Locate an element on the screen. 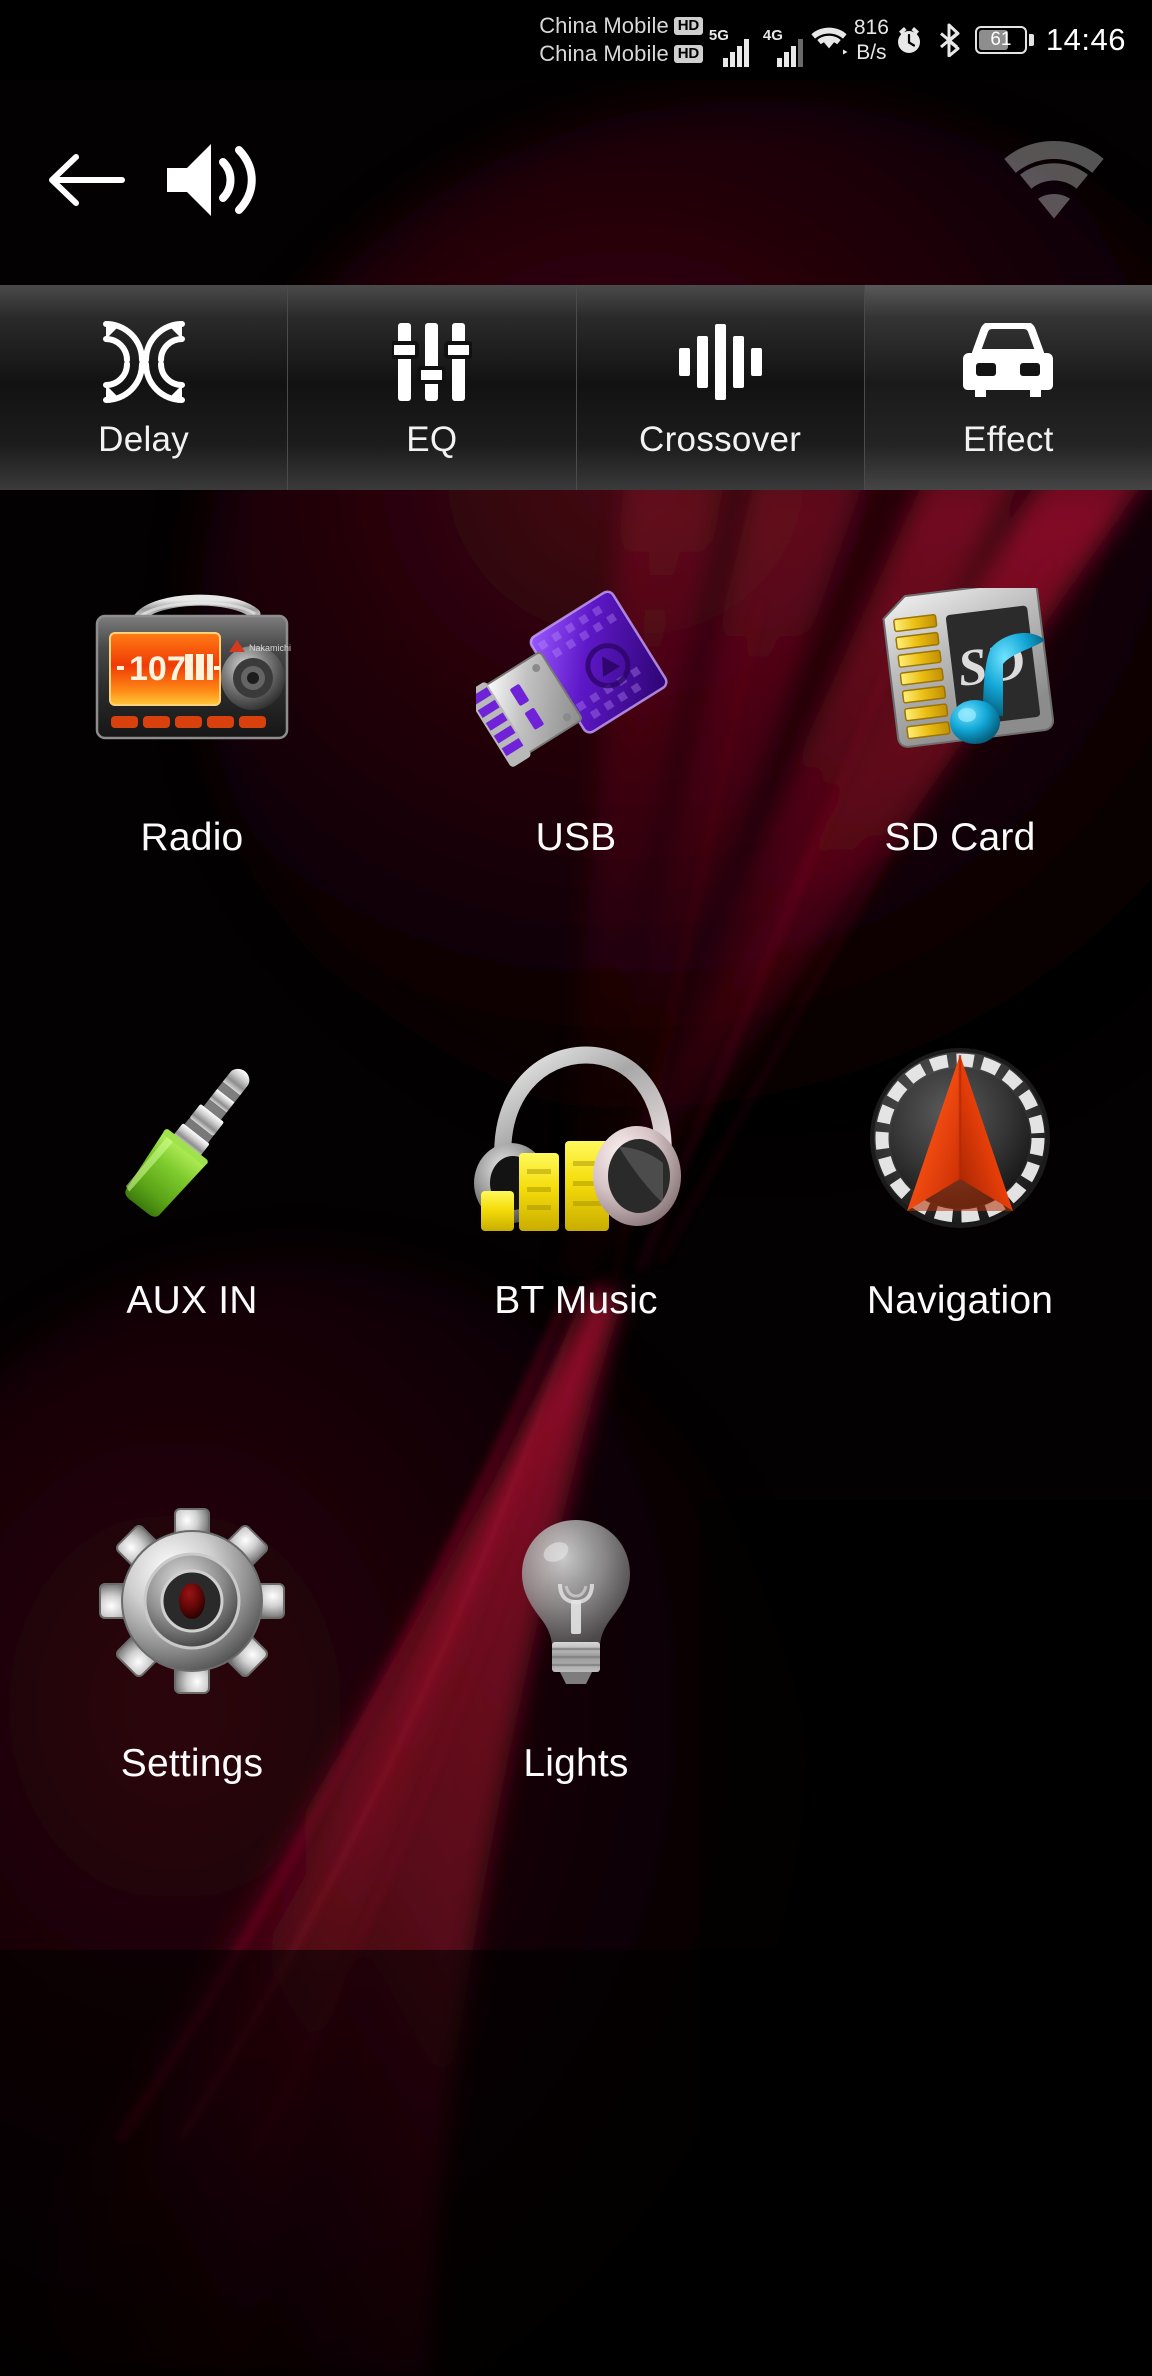 This screenshot has width=1152, height=2376. hd-badge-secondary: HD is located at coordinates (688, 54).